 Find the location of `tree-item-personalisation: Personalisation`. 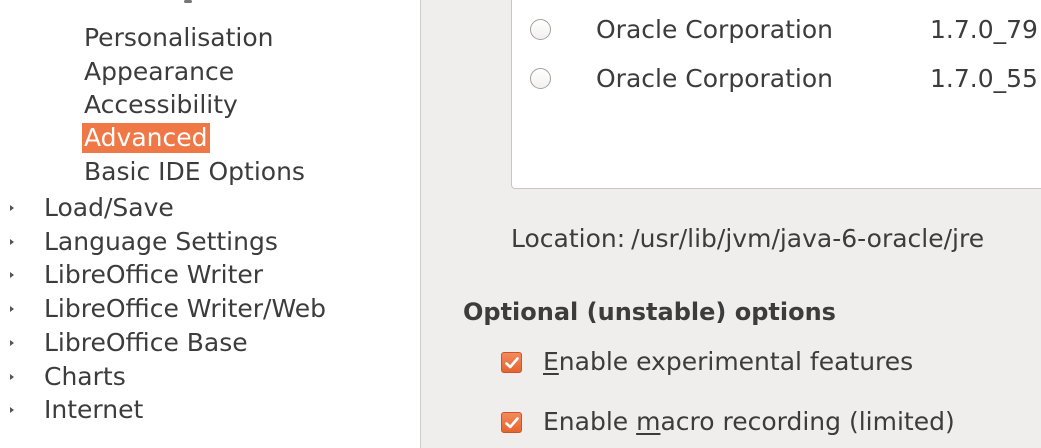

tree-item-personalisation: Personalisation is located at coordinates (178, 38).